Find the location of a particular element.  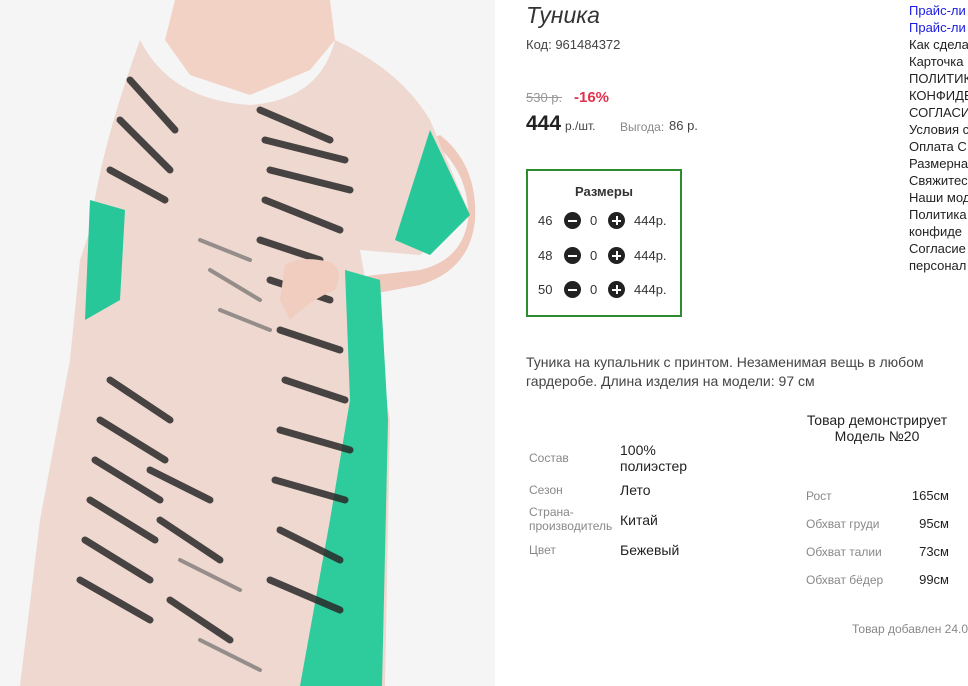

attr-label-season: Сезон is located at coordinates (546, 490).